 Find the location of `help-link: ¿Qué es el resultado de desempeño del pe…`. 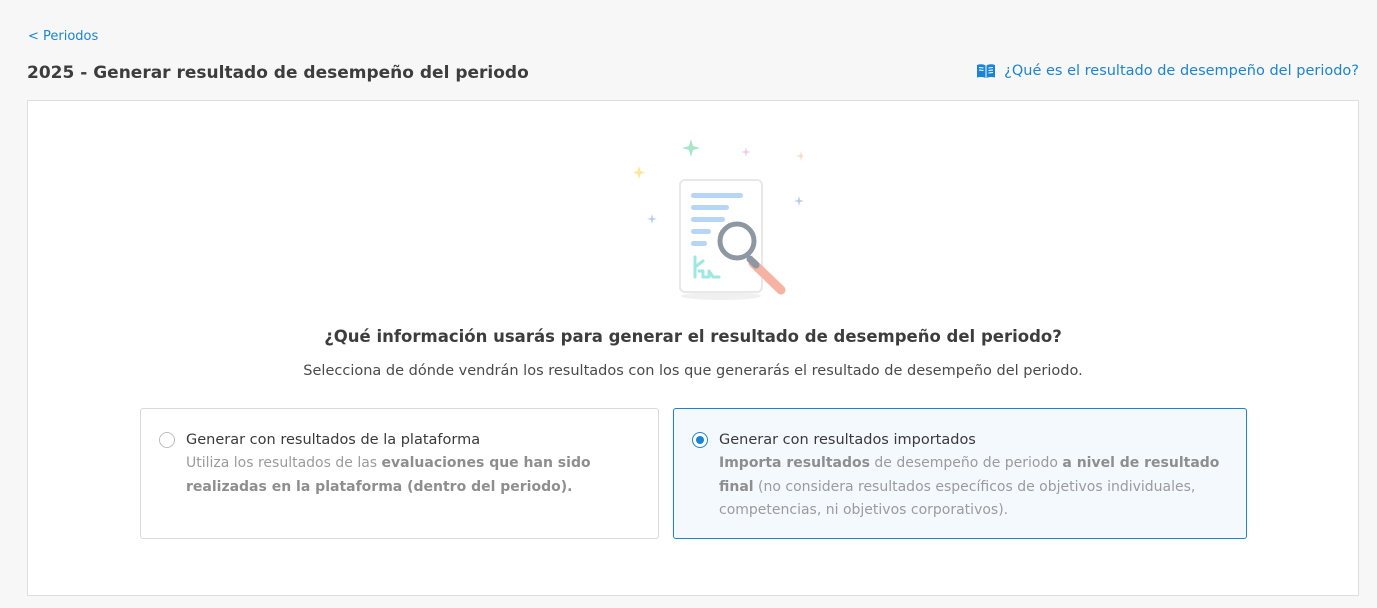

help-link: ¿Qué es el resultado de desempeño del pe… is located at coordinates (1167, 71).